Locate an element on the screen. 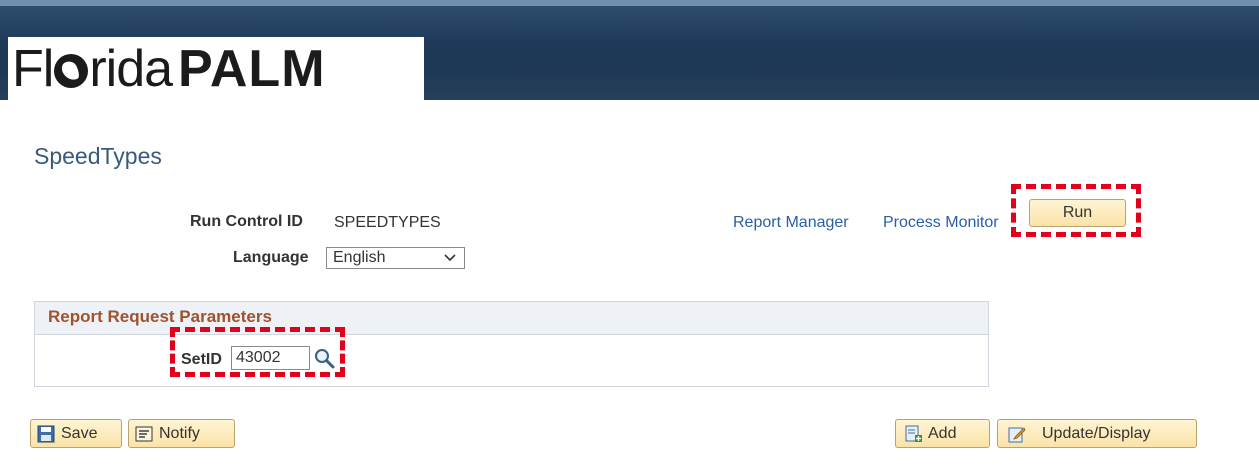 Image resolution: width=1259 pixels, height=471 pixels. notify-button-label: Notify is located at coordinates (179, 433).